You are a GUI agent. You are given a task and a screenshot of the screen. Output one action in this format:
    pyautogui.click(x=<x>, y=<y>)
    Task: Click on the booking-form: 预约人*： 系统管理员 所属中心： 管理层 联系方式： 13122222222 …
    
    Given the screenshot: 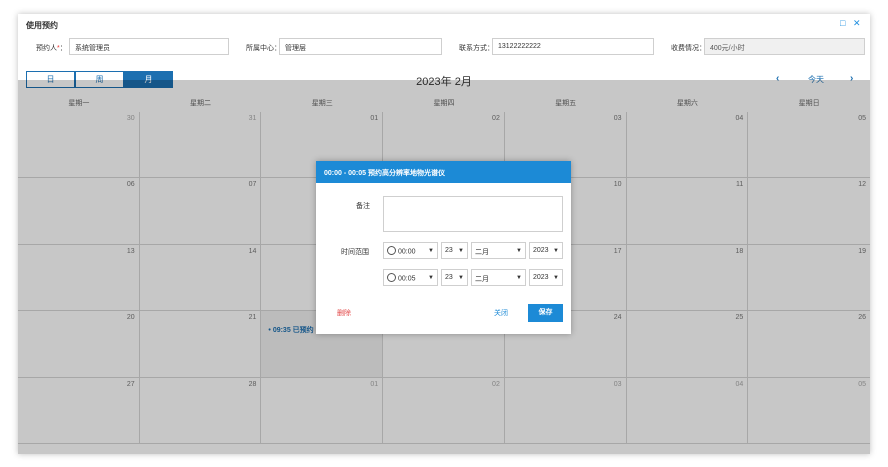 What is the action you would take?
    pyautogui.click(x=444, y=48)
    